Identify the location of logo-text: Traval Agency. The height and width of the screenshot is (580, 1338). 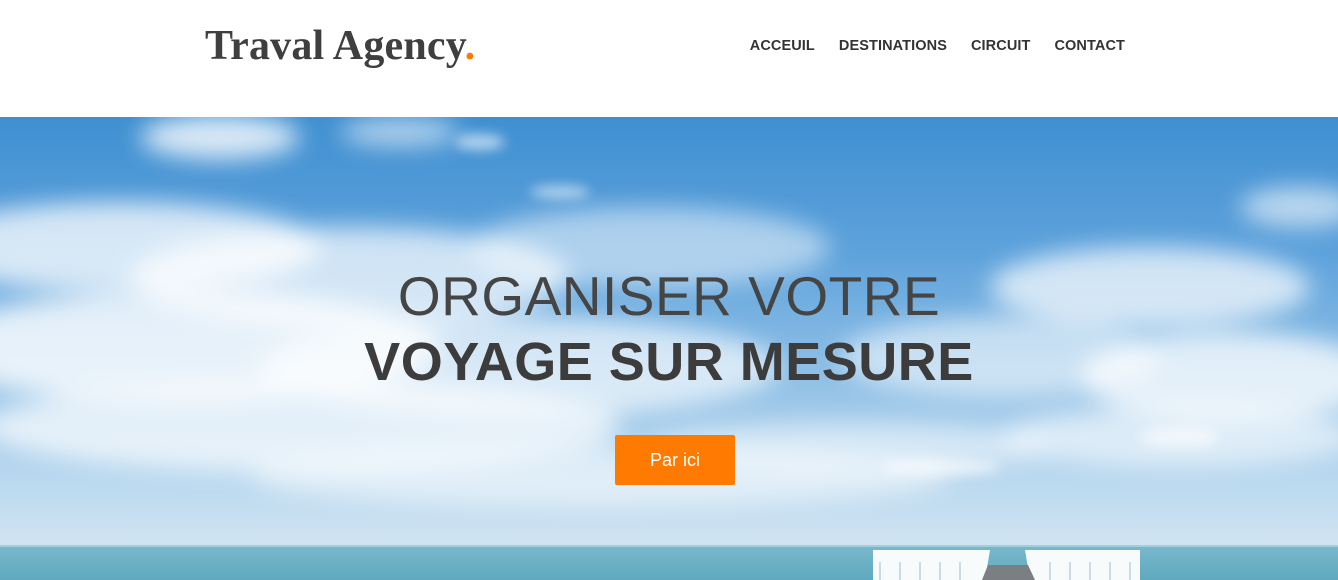
(335, 46).